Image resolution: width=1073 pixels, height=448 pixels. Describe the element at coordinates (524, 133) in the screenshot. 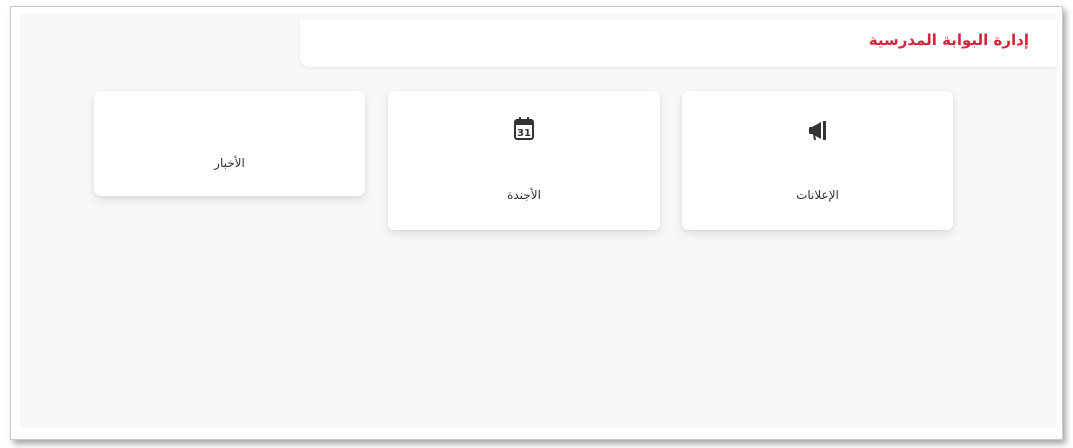

I see `calendar-icon-number: 31` at that location.